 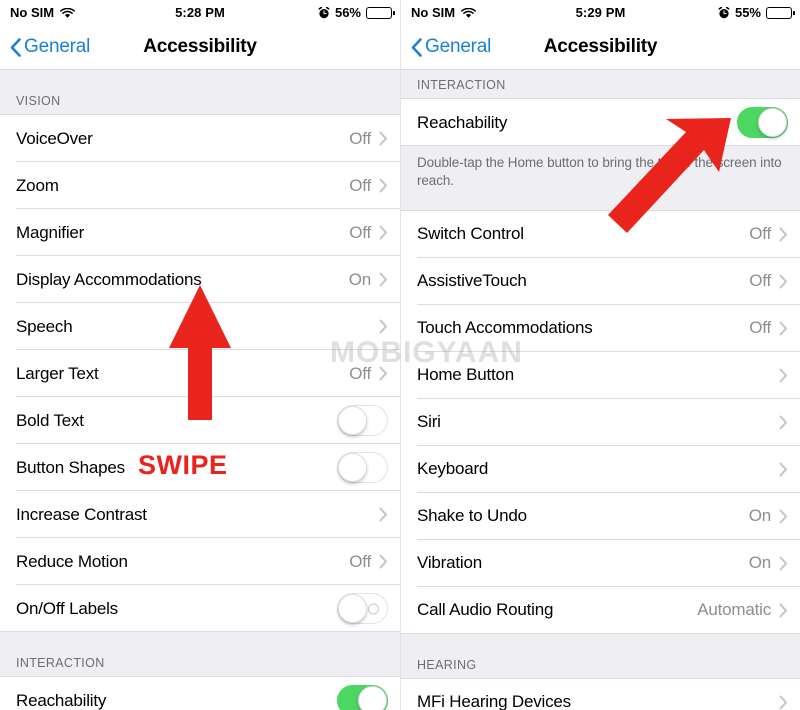 I want to click on toggle-bold-text, so click(x=362, y=420).